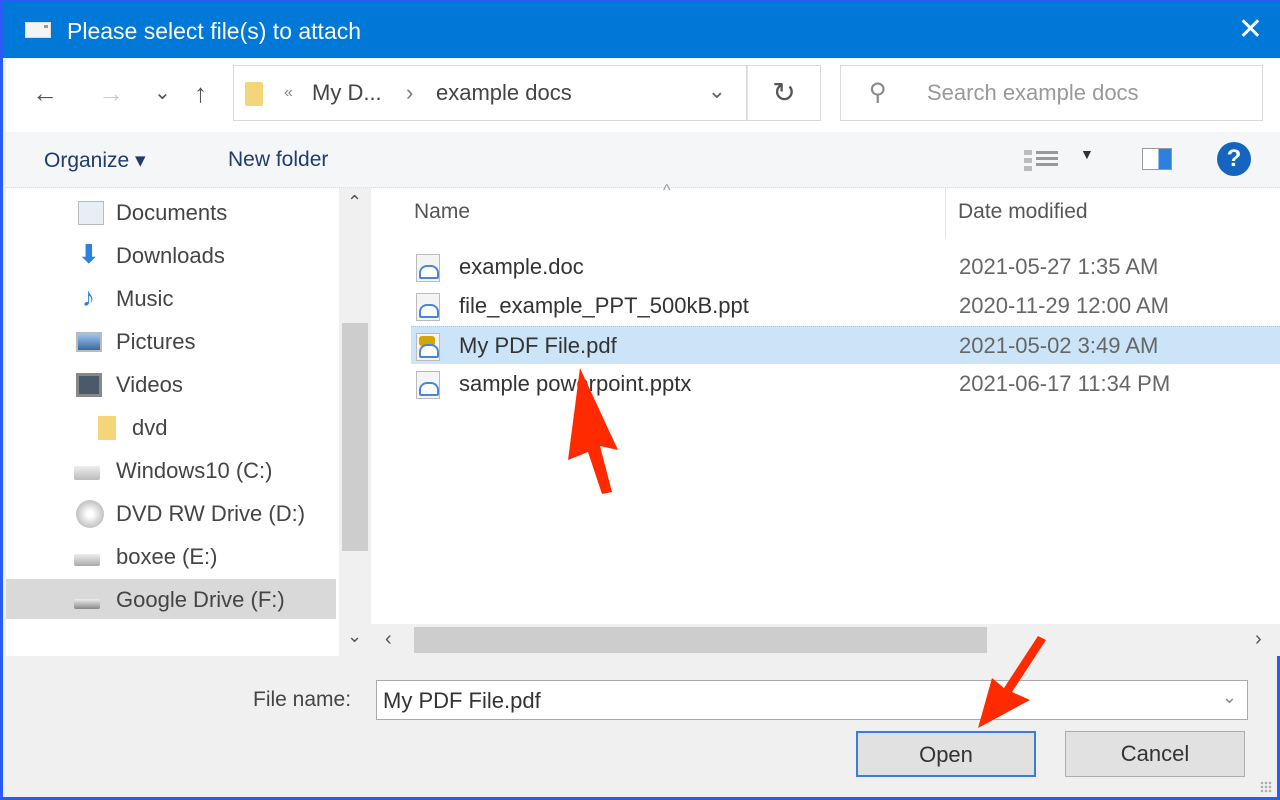 Image resolution: width=1280 pixels, height=800 pixels. I want to click on command-bar: Organize ▾ New folder ▼ ?, so click(643, 160).